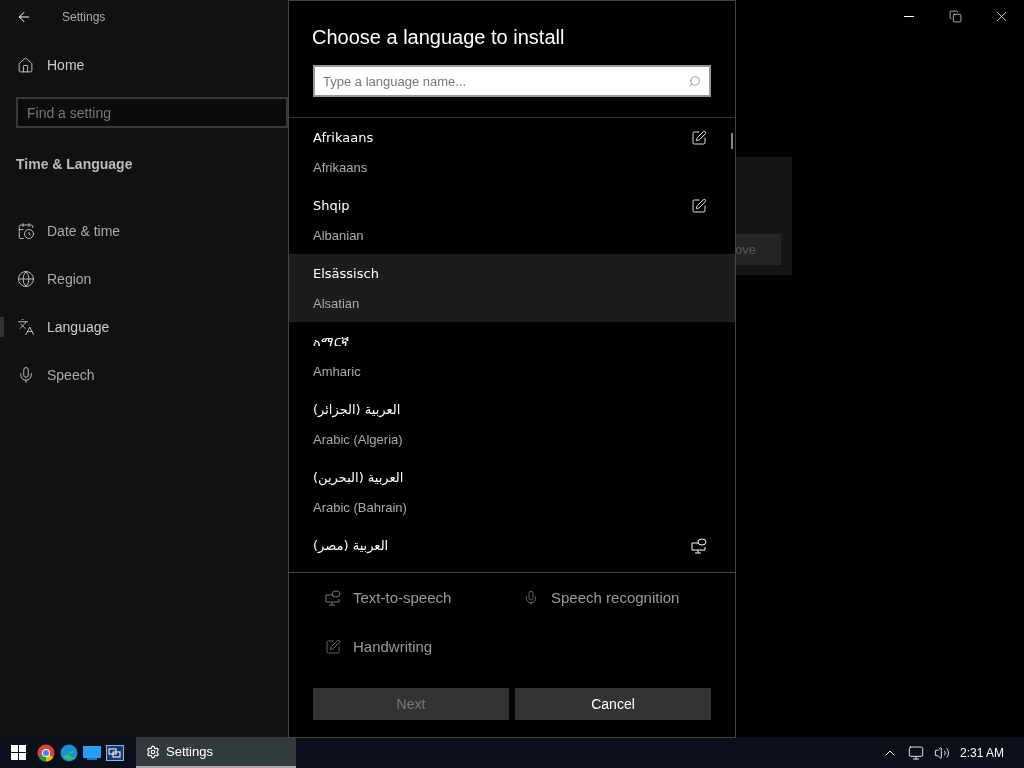 Image resolution: width=1024 pixels, height=768 pixels. Describe the element at coordinates (981, 752) in the screenshot. I see `clock: 2:31 AM` at that location.